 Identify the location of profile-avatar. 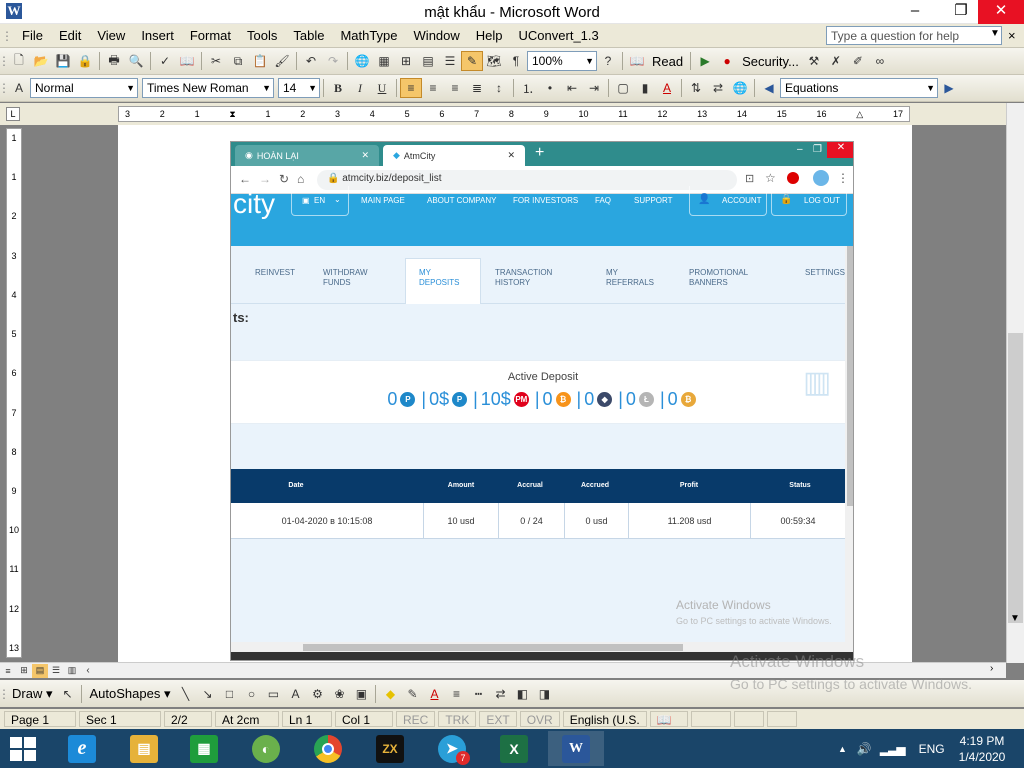
(821, 178).